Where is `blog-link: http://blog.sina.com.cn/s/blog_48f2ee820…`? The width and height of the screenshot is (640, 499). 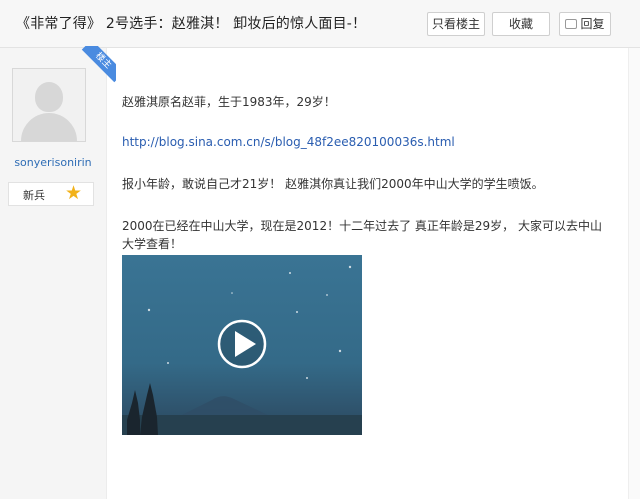
blog-link: http://blog.sina.com.cn/s/blog_48f2ee820… is located at coordinates (288, 142).